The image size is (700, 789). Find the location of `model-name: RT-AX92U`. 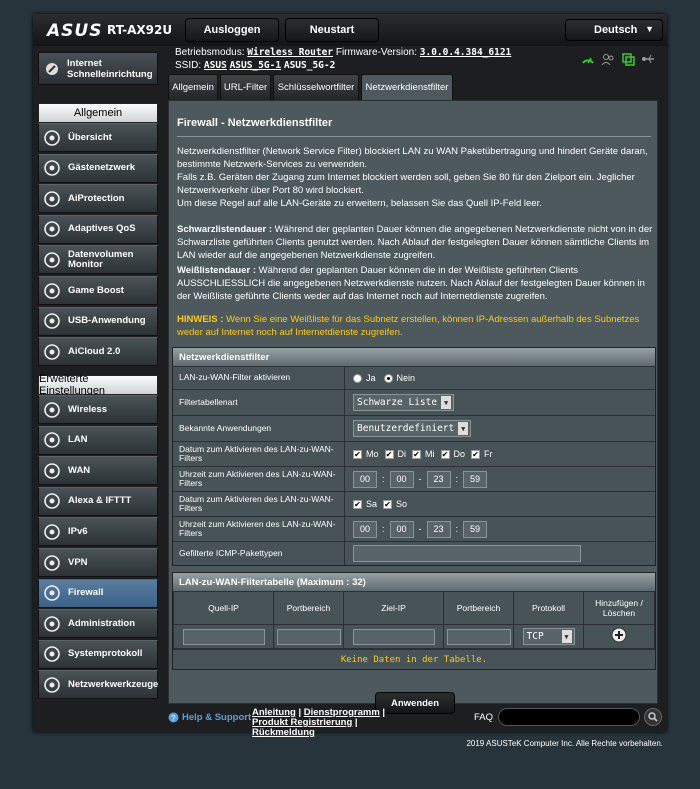

model-name: RT-AX92U is located at coordinates (140, 30).